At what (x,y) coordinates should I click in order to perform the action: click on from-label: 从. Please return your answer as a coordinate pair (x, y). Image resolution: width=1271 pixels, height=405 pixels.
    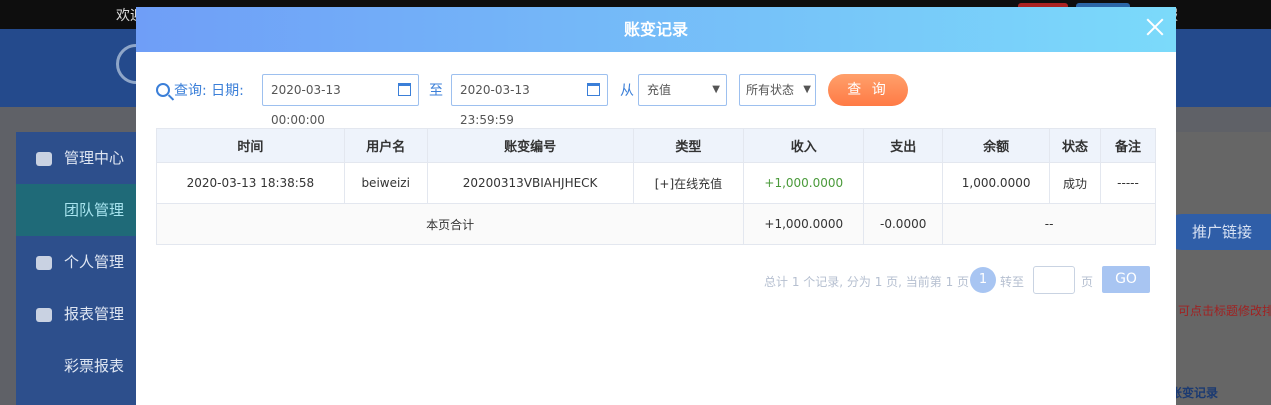
    Looking at the image, I should click on (627, 91).